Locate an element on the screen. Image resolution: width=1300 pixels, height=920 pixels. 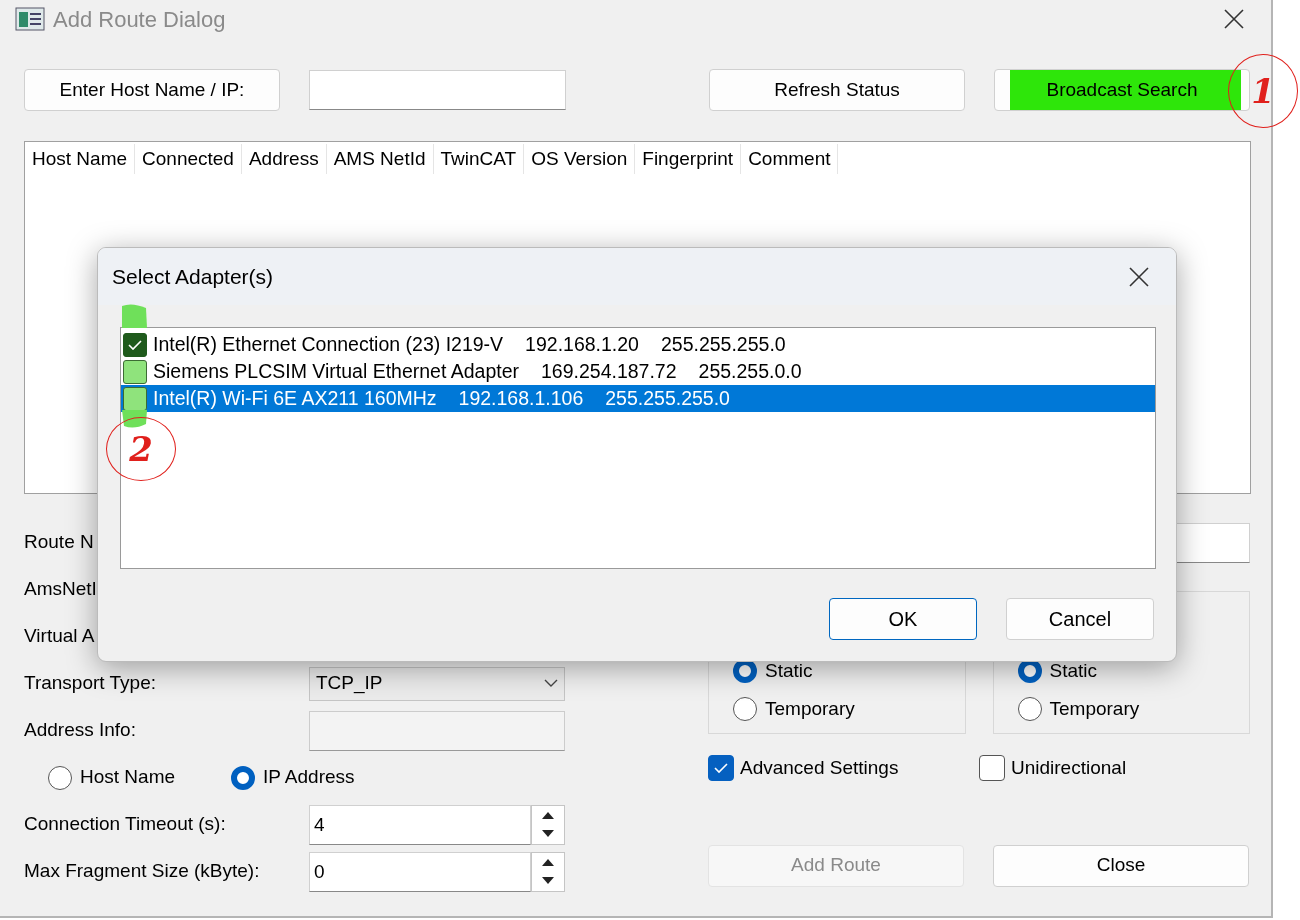
radio-label: IP Address is located at coordinates (309, 777).